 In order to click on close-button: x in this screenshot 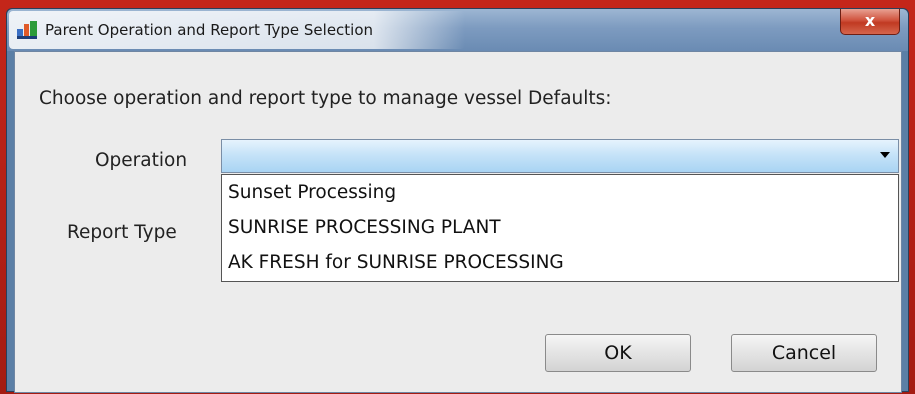, I will do `click(870, 22)`.